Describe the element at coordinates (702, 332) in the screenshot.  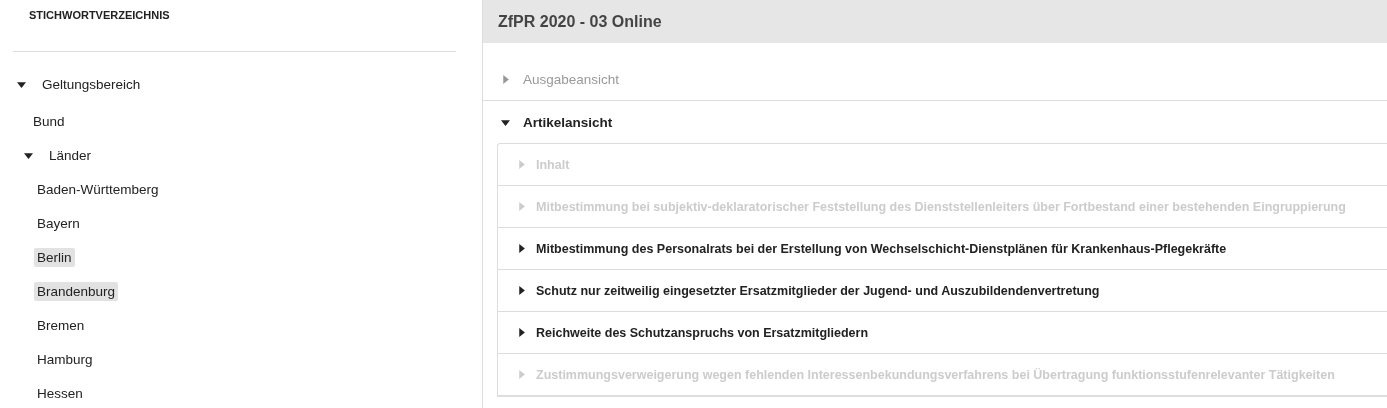
I see `article-link: Reichweite des Schutzanspruchs von Ersatzmitgliedern` at that location.